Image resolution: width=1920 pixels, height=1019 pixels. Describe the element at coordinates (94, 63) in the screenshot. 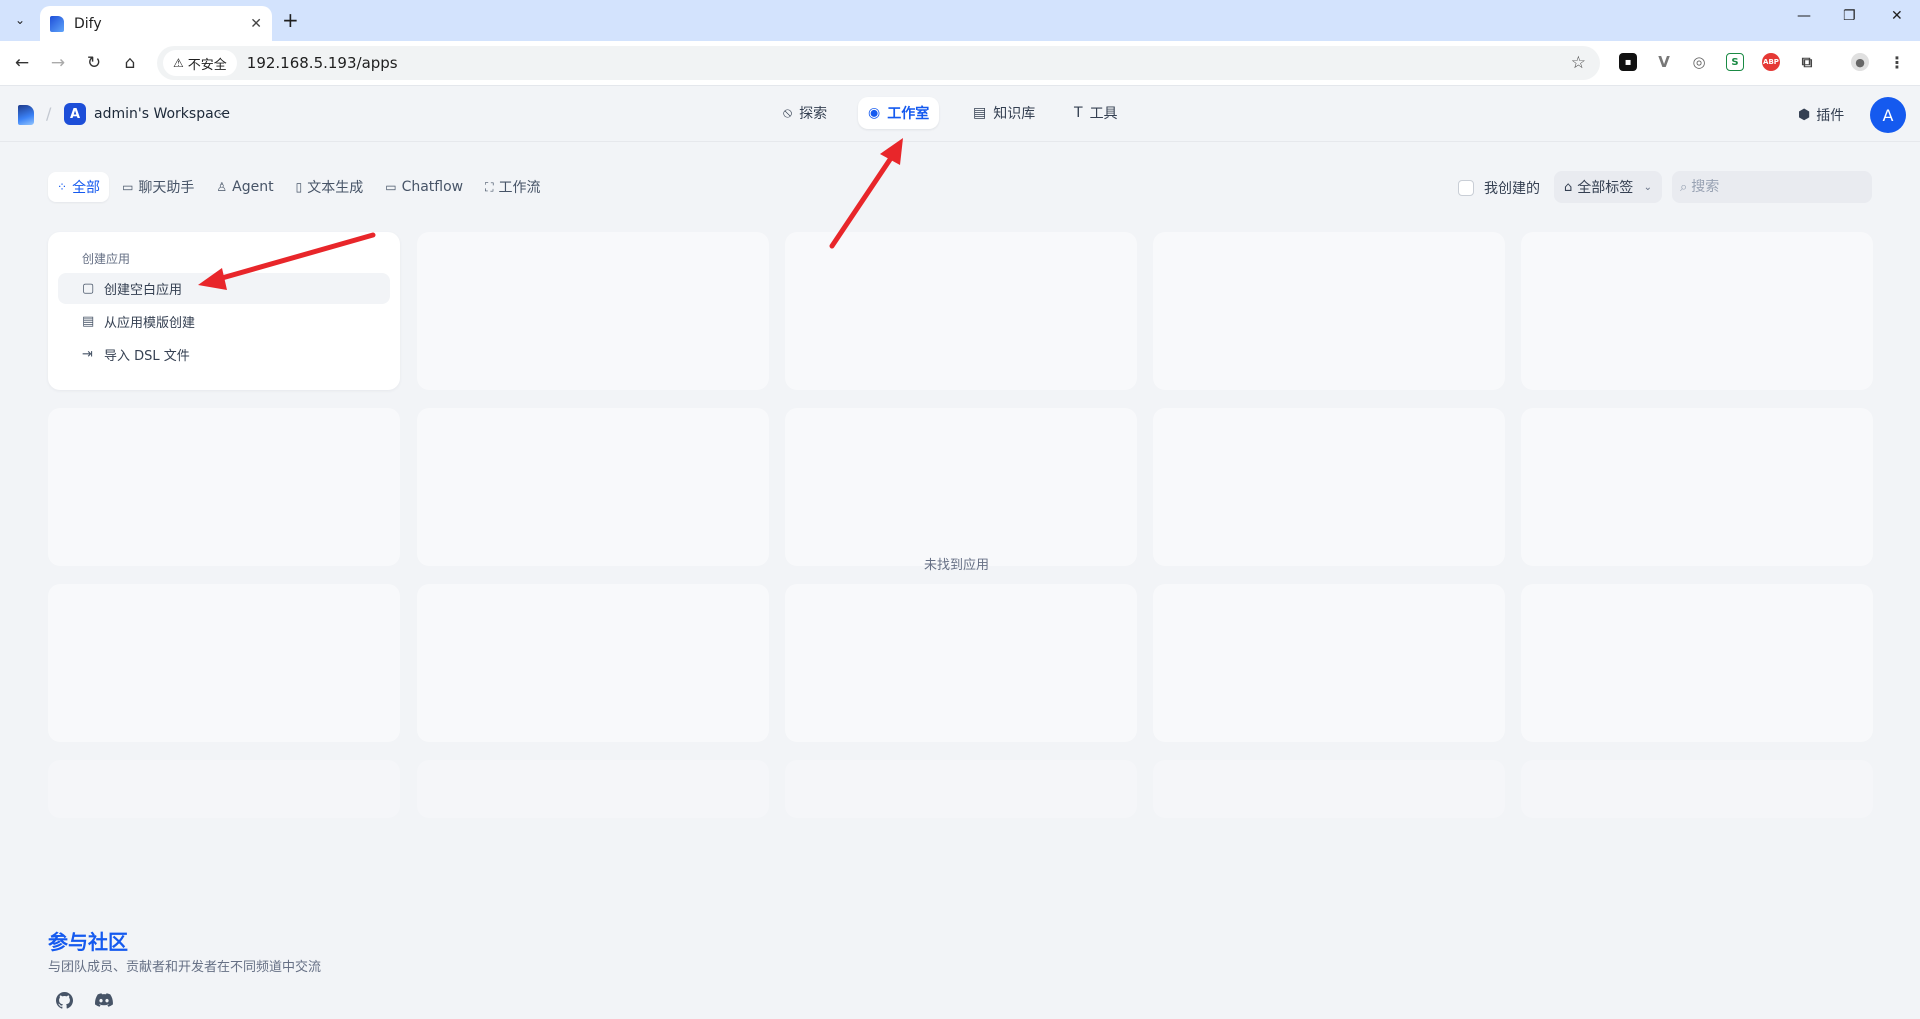

I see `reload-icon: ↻` at that location.